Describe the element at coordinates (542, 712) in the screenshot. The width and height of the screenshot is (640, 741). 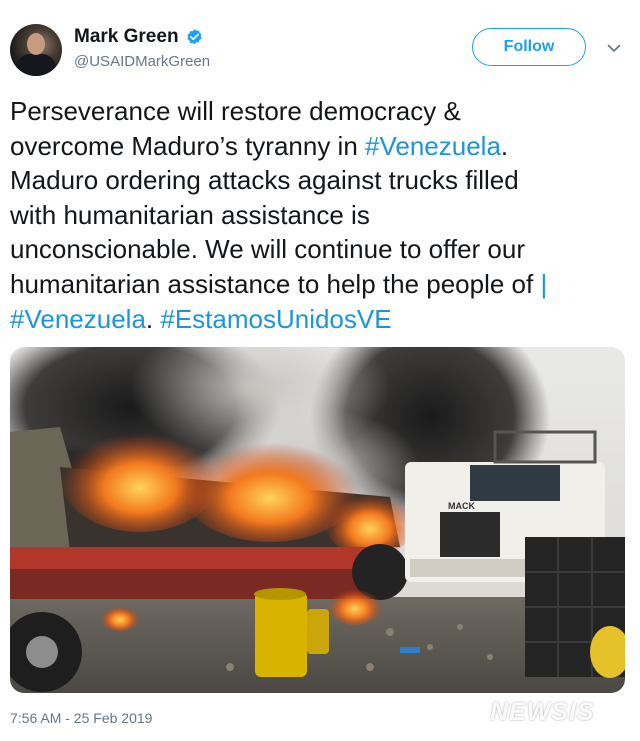
I see `watermark-logo: NEWSIS` at that location.